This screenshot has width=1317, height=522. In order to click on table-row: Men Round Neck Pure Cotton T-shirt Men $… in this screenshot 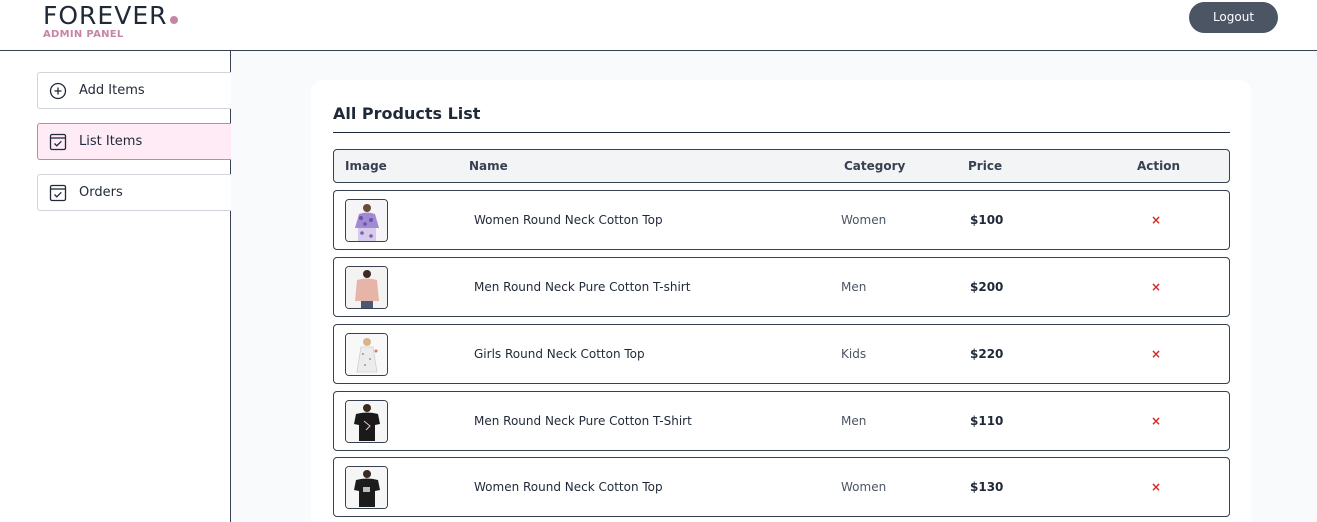, I will do `click(781, 287)`.